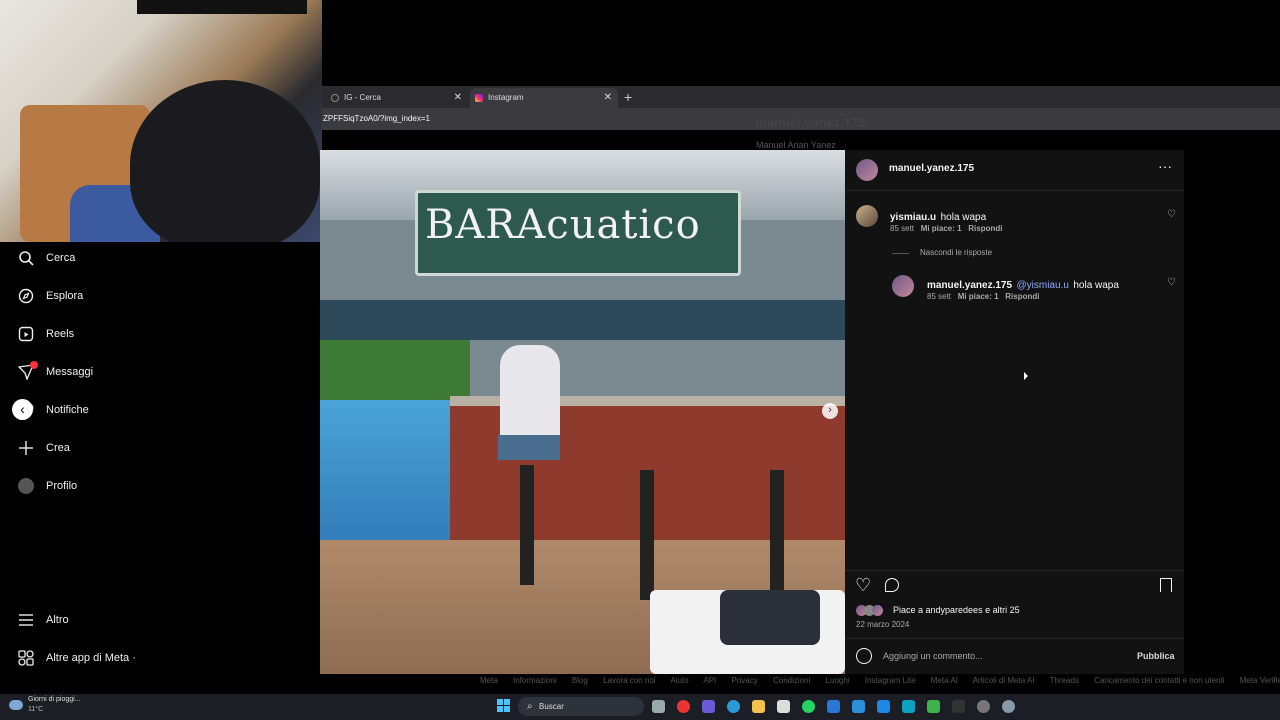  Describe the element at coordinates (544, 98) in the screenshot. I see `tab-instagram: Instagram ✕` at that location.